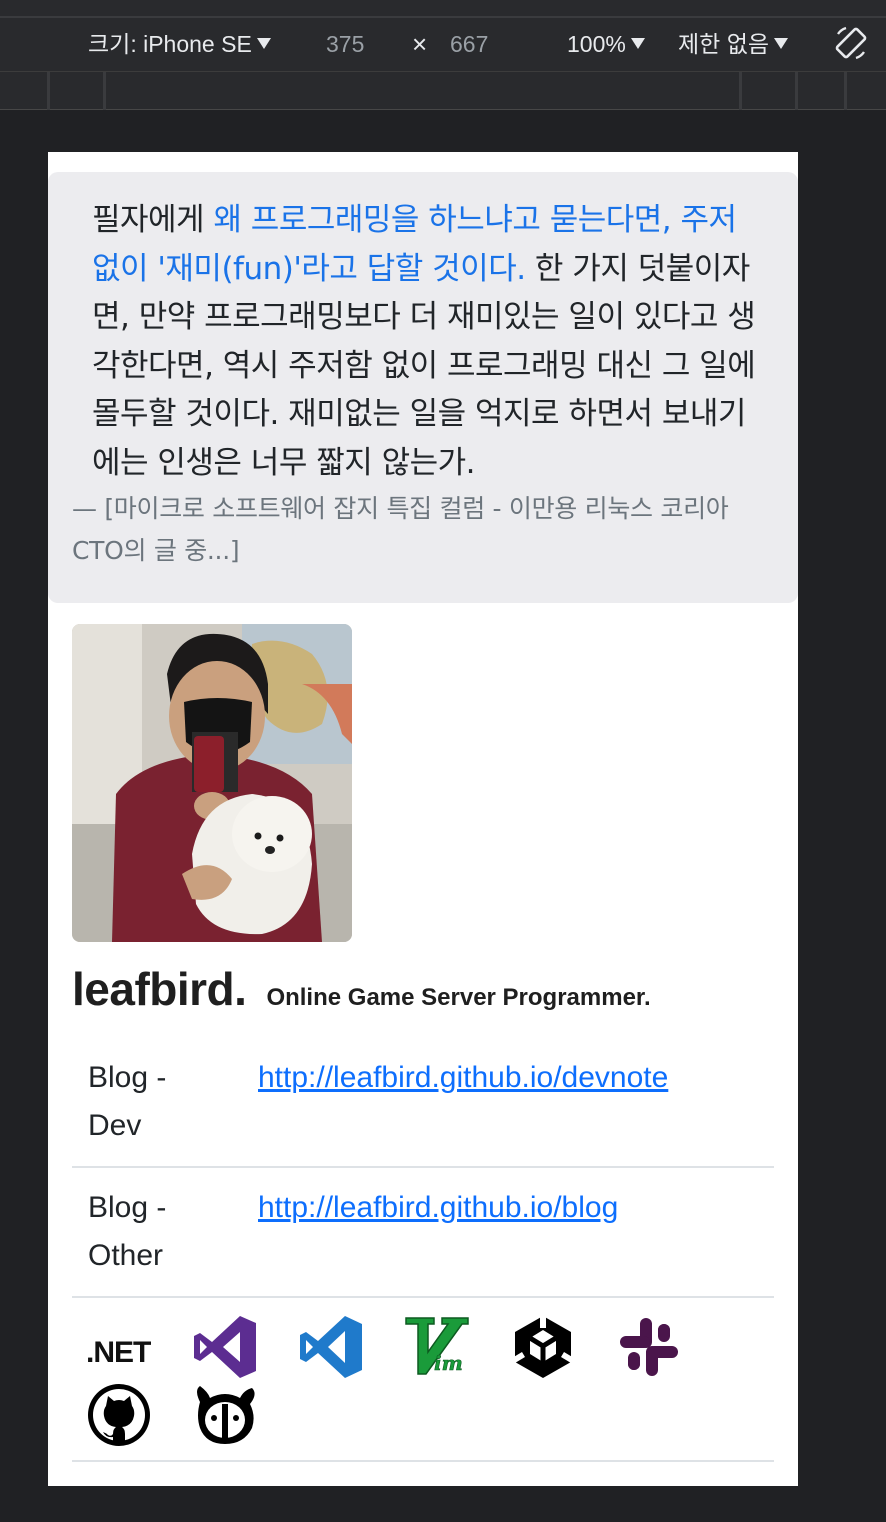 Image resolution: width=886 pixels, height=1522 pixels. I want to click on tool-icons: .NET im, so click(423, 1380).